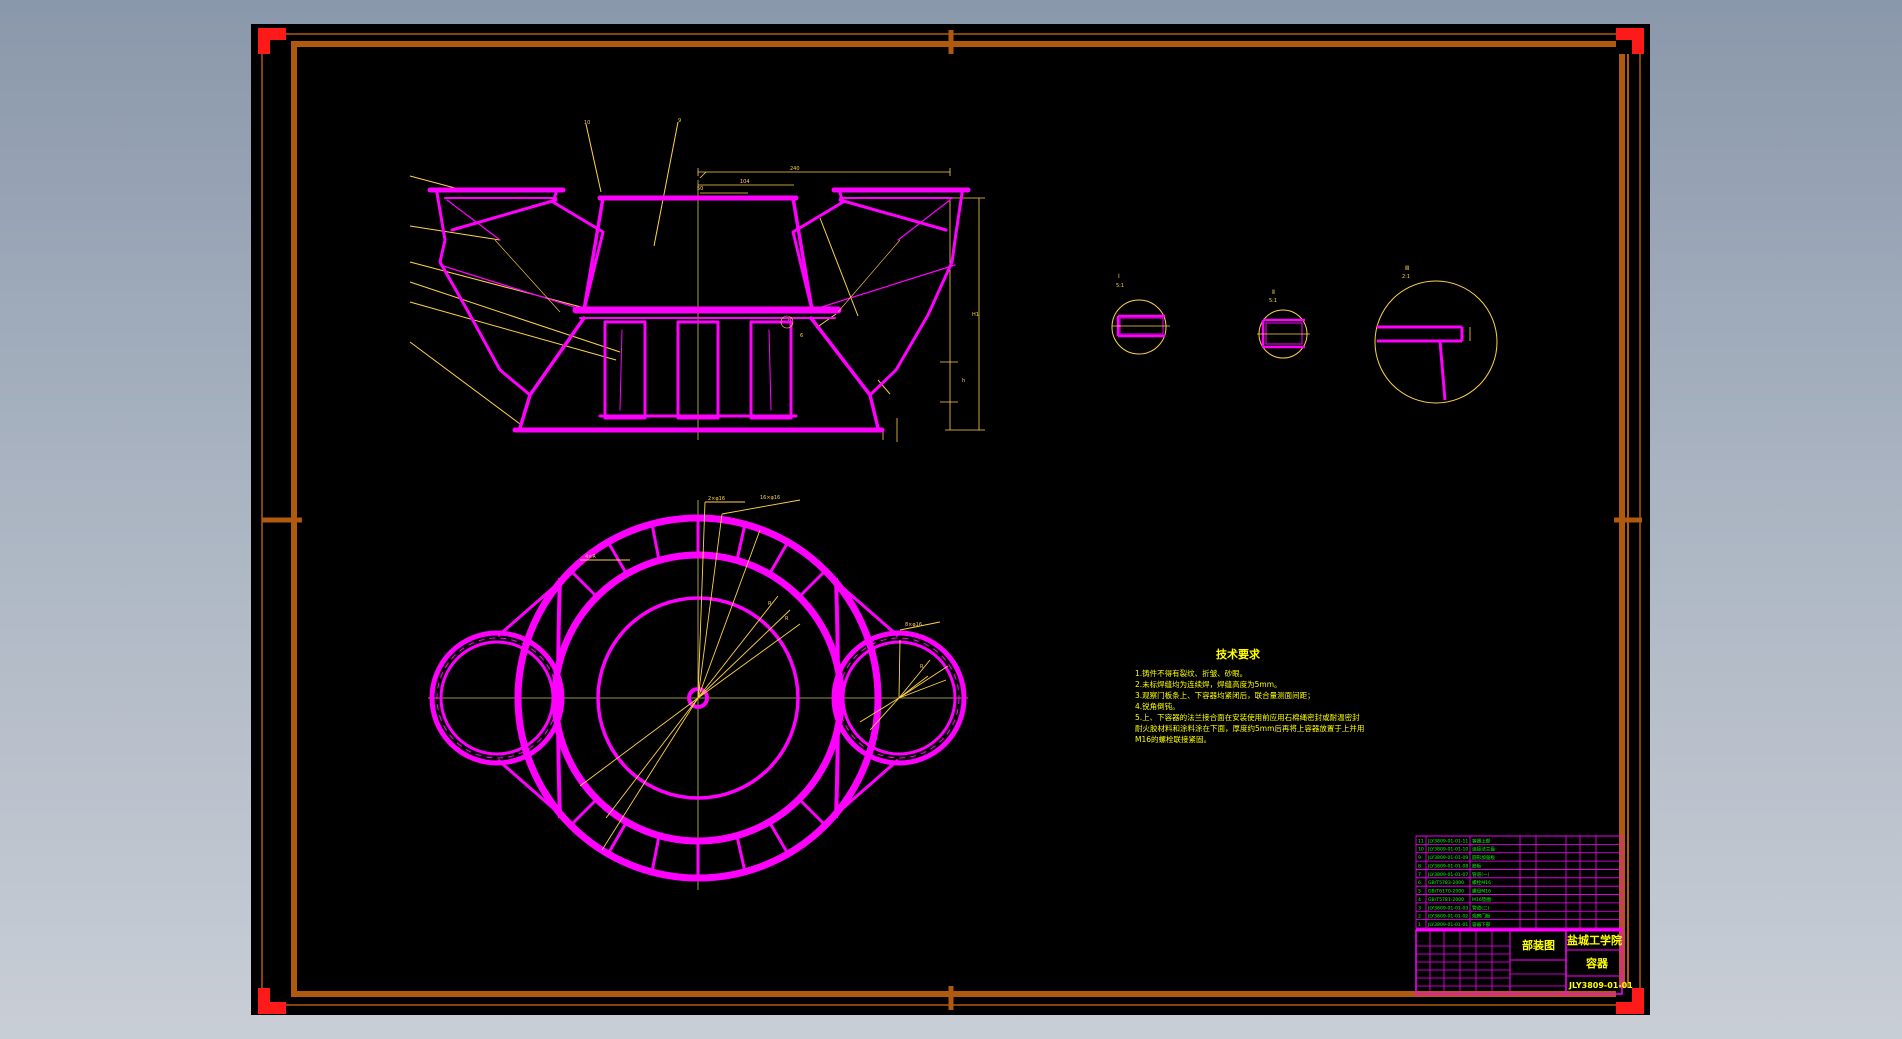 Image resolution: width=1902 pixels, height=1039 pixels. I want to click on svg-text: 104, so click(745, 182).